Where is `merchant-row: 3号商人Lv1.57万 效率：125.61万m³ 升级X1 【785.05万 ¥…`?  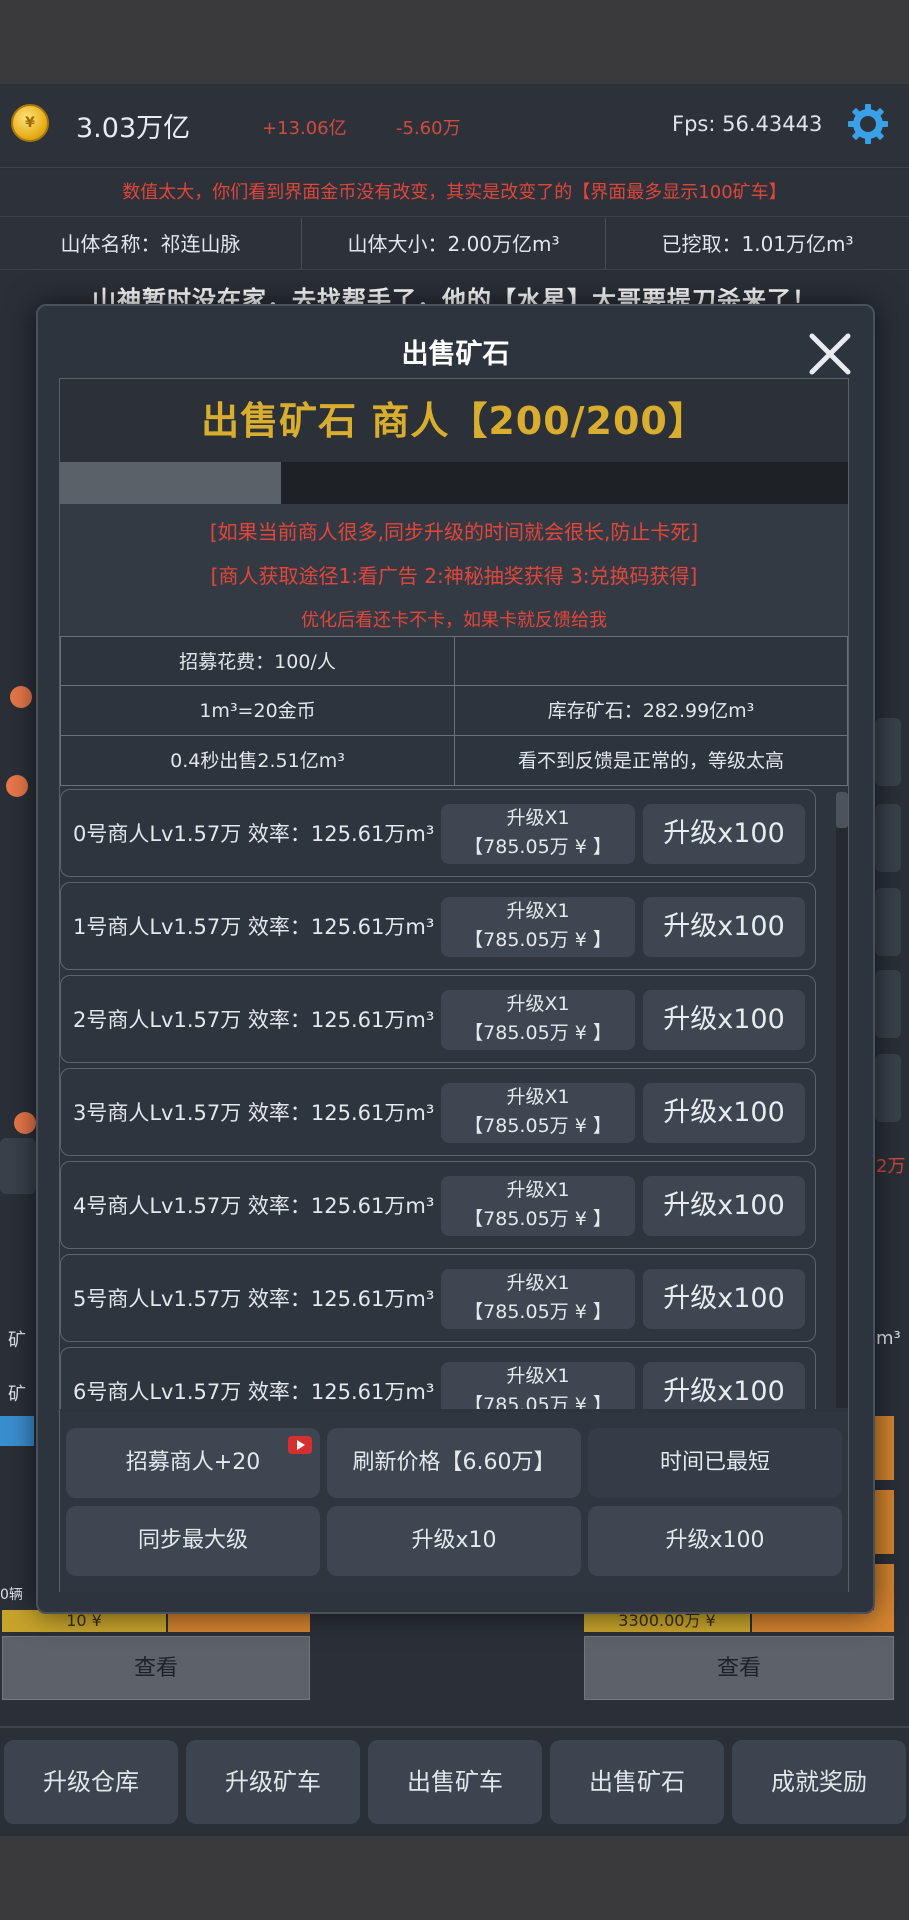 merchant-row: 3号商人Lv1.57万 效率：125.61万m³ 升级X1 【785.05万 ¥… is located at coordinates (438, 1112).